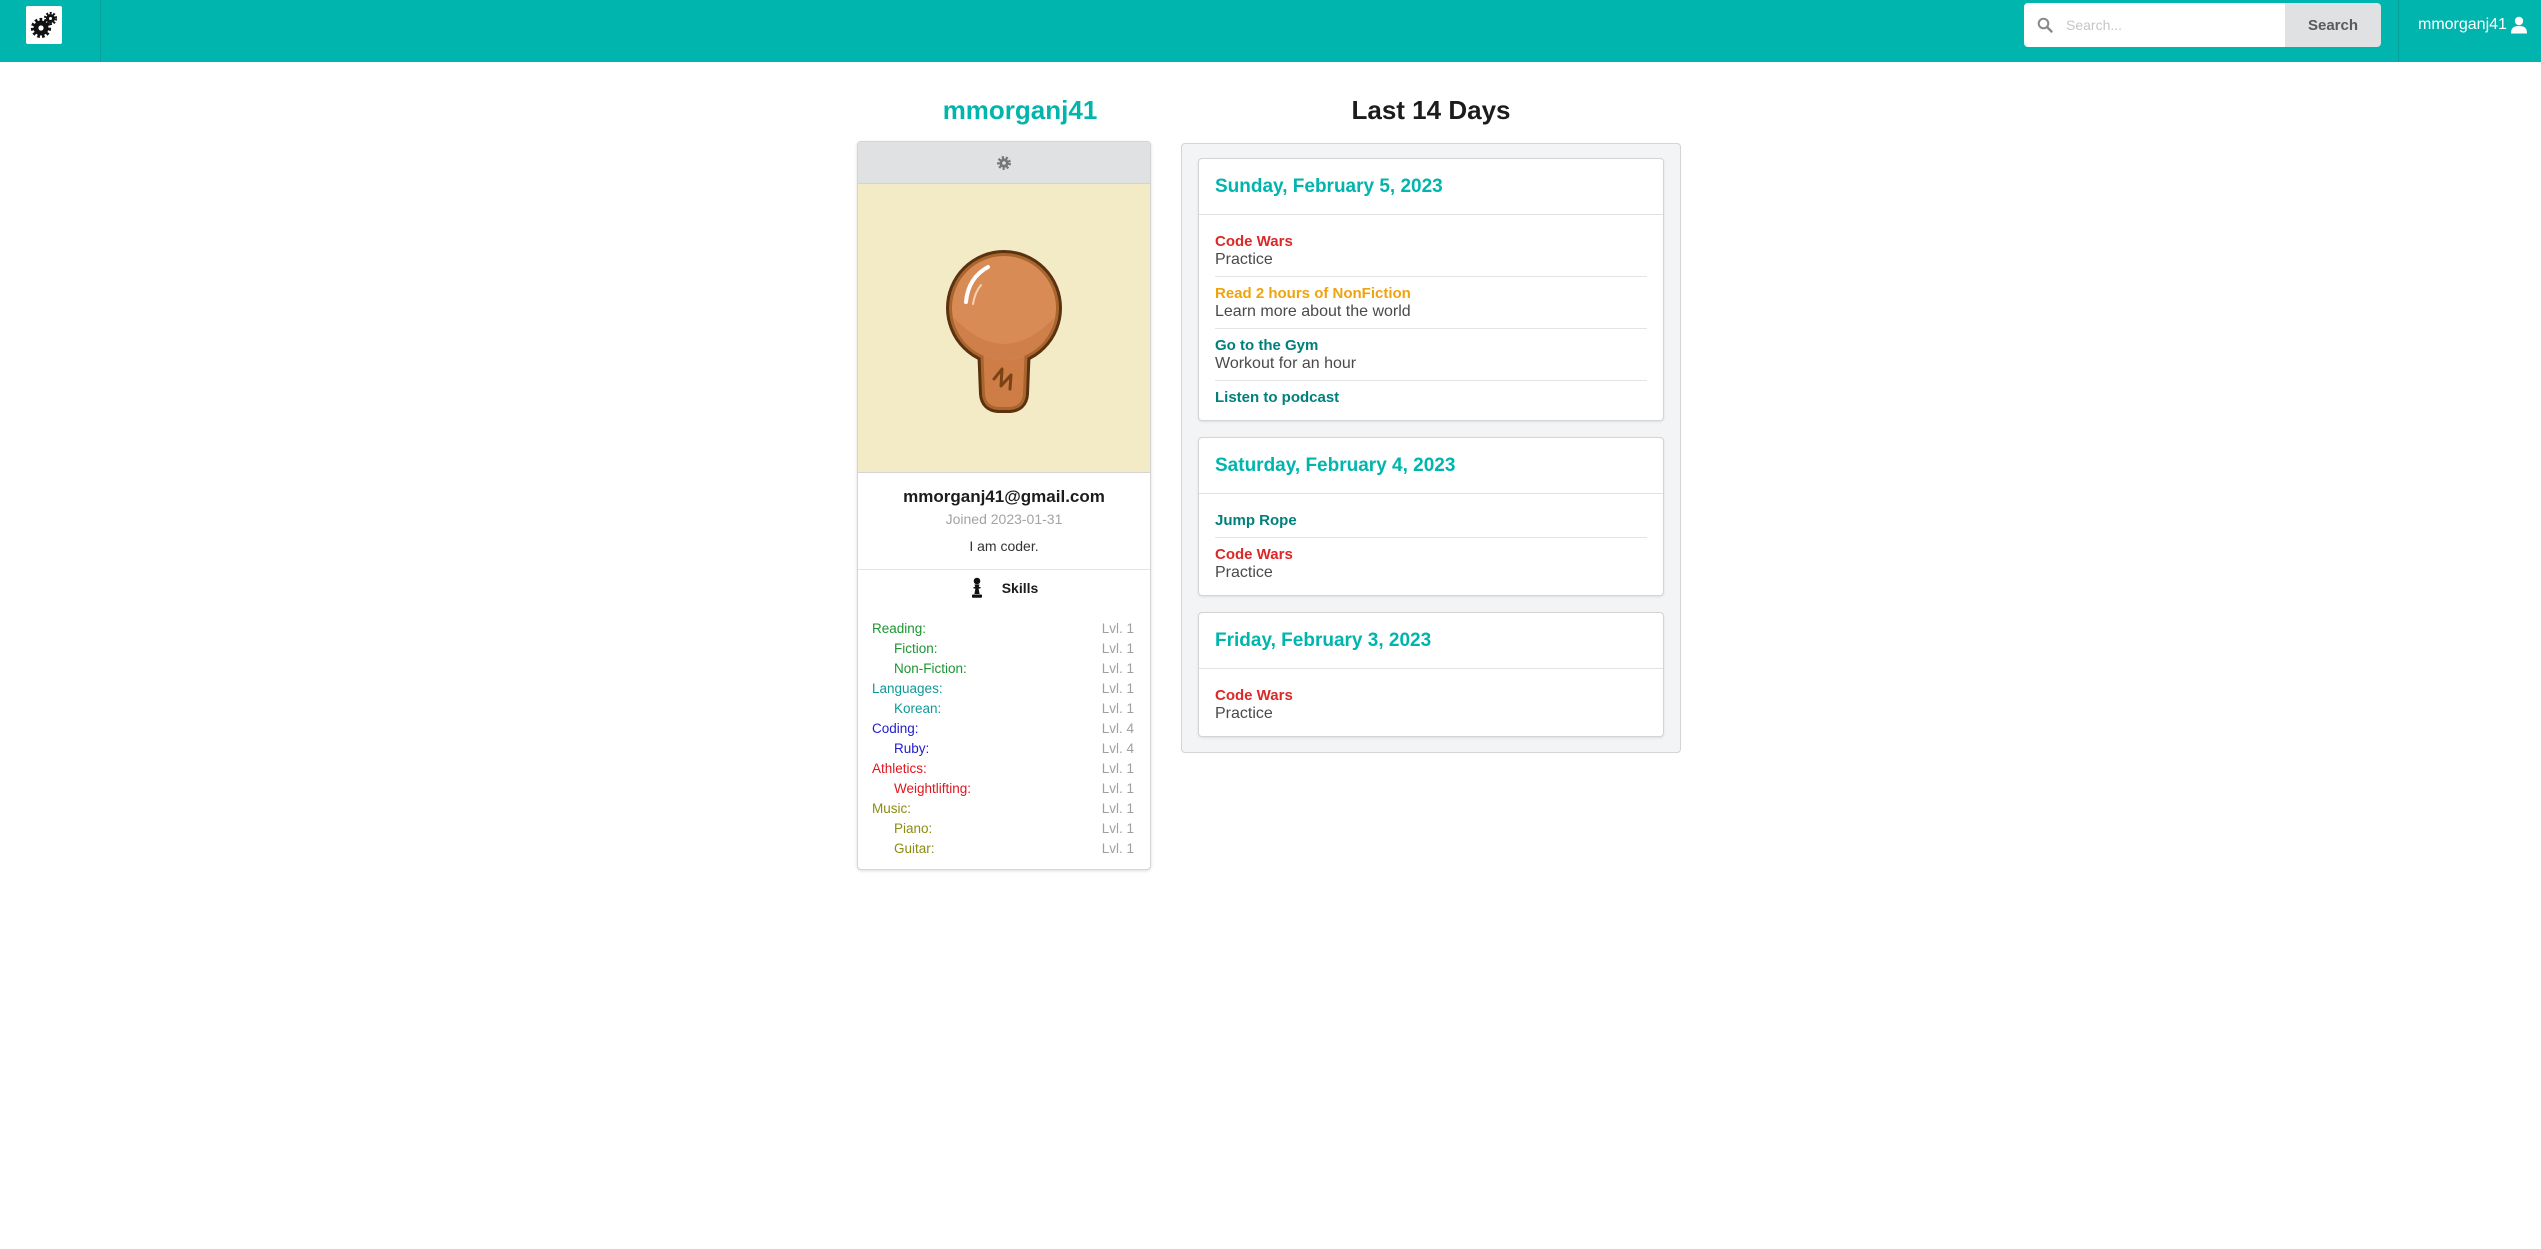 The height and width of the screenshot is (1249, 2541). I want to click on settings-button, so click(1004, 163).